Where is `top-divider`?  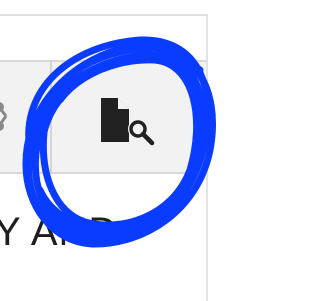 top-divider is located at coordinates (104, 15).